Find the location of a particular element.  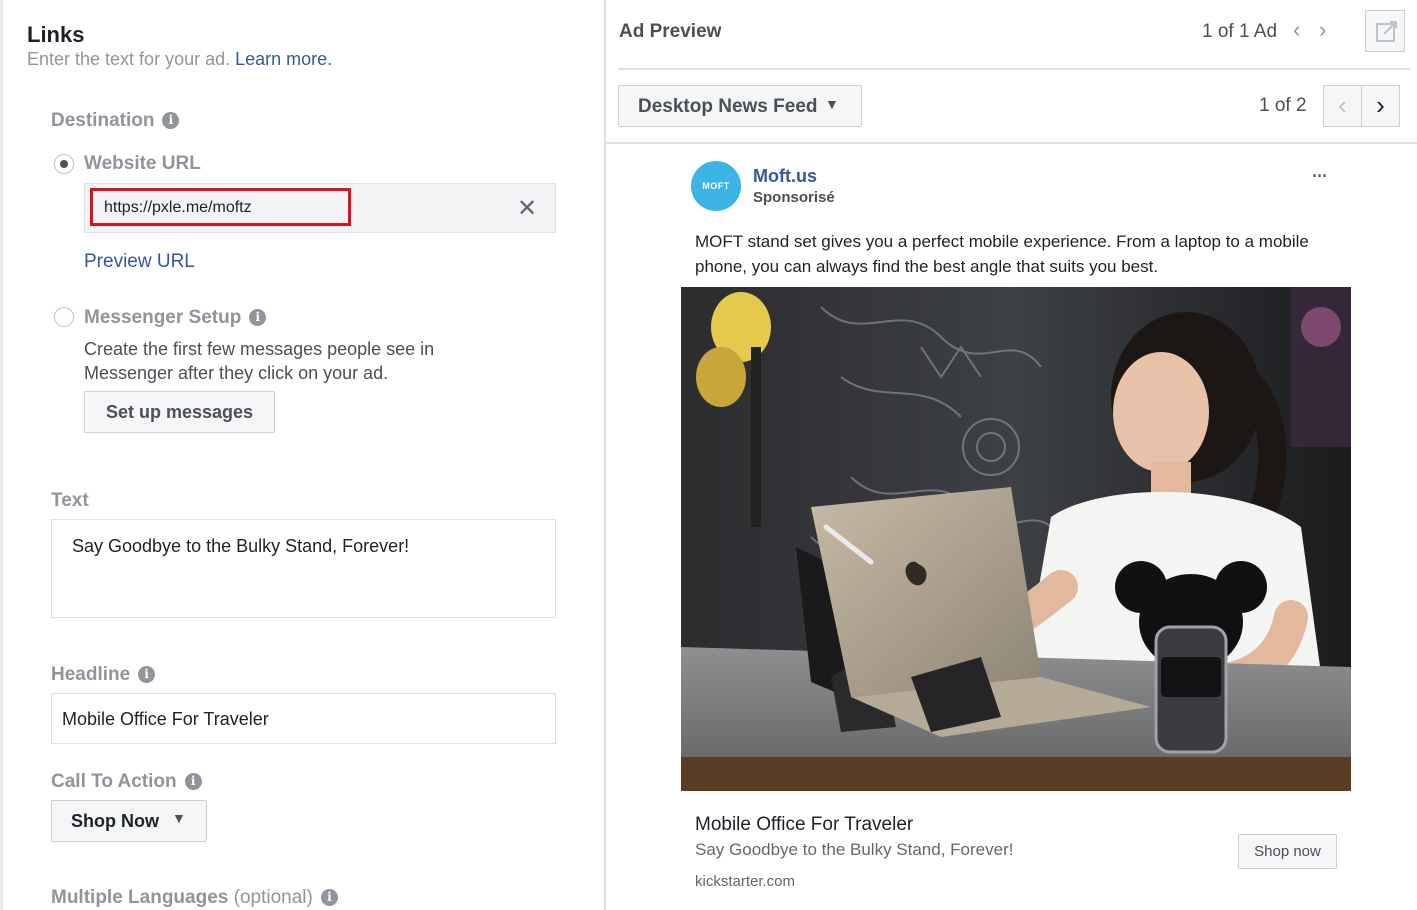

primary-text-value: Say Goodbye to the Bulky Stand, Forever! is located at coordinates (240, 546).